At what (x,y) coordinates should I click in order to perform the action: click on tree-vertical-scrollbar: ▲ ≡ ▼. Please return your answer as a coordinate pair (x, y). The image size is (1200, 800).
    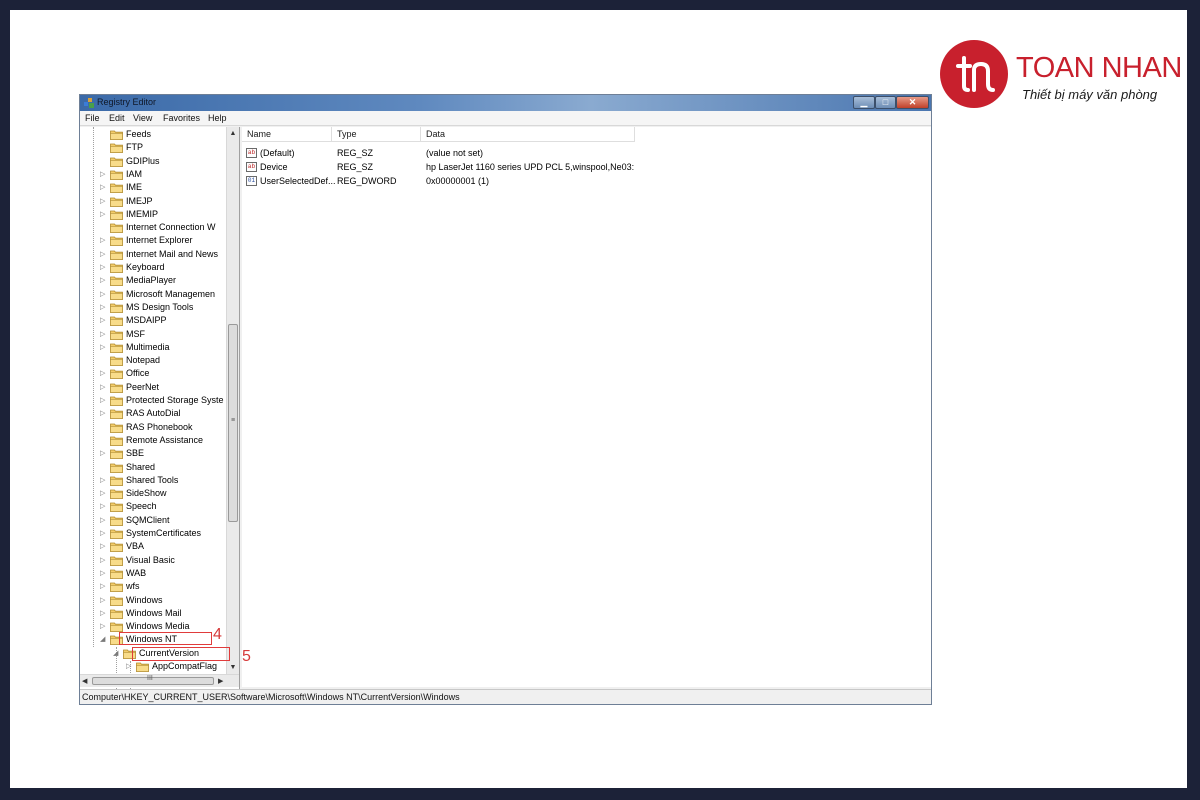
    Looking at the image, I should click on (232, 400).